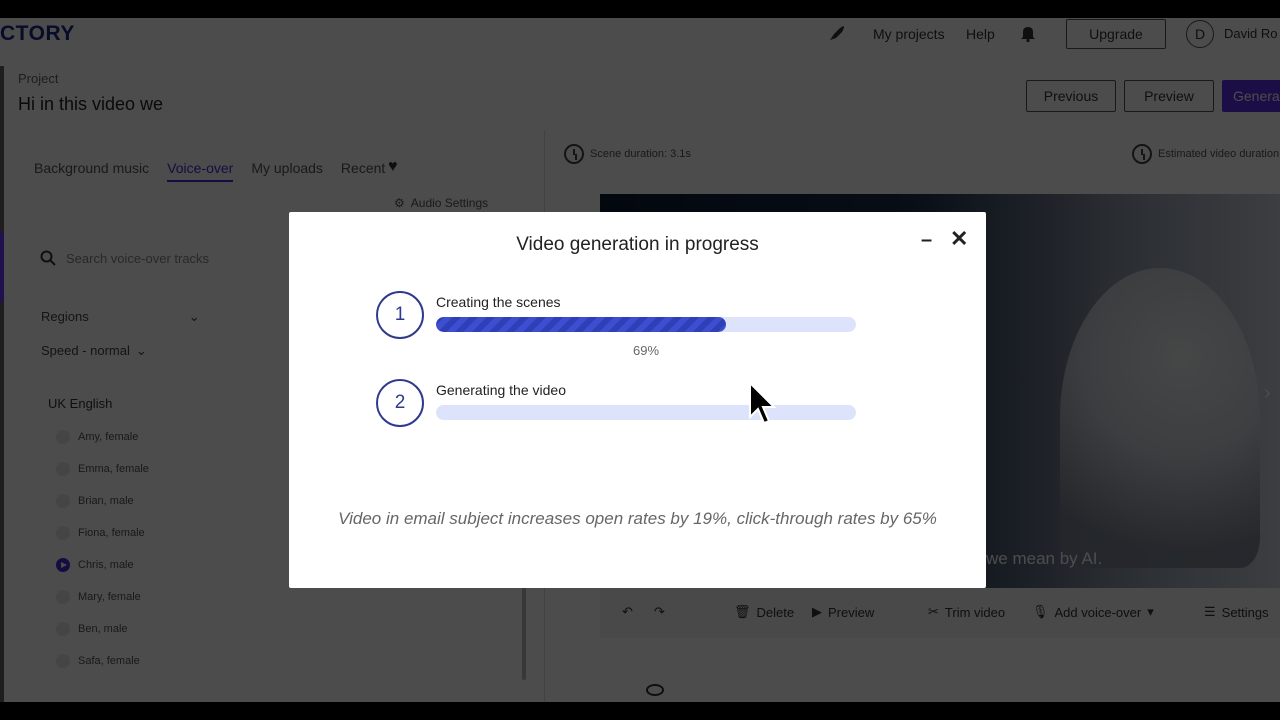 Image resolution: width=1280 pixels, height=720 pixels. I want to click on close-icon: ✕, so click(959, 239).